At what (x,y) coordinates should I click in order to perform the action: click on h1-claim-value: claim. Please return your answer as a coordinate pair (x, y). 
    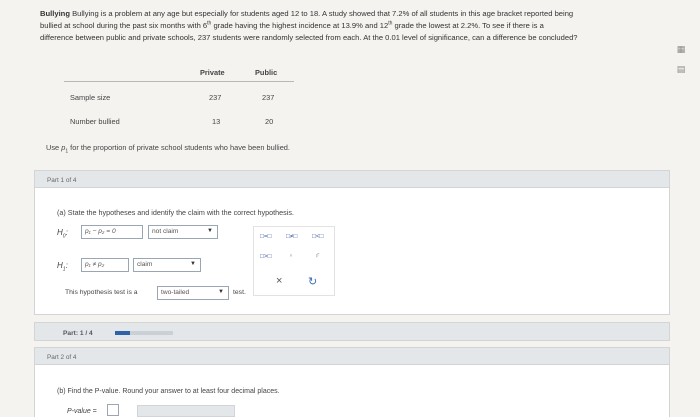
    Looking at the image, I should click on (145, 264).